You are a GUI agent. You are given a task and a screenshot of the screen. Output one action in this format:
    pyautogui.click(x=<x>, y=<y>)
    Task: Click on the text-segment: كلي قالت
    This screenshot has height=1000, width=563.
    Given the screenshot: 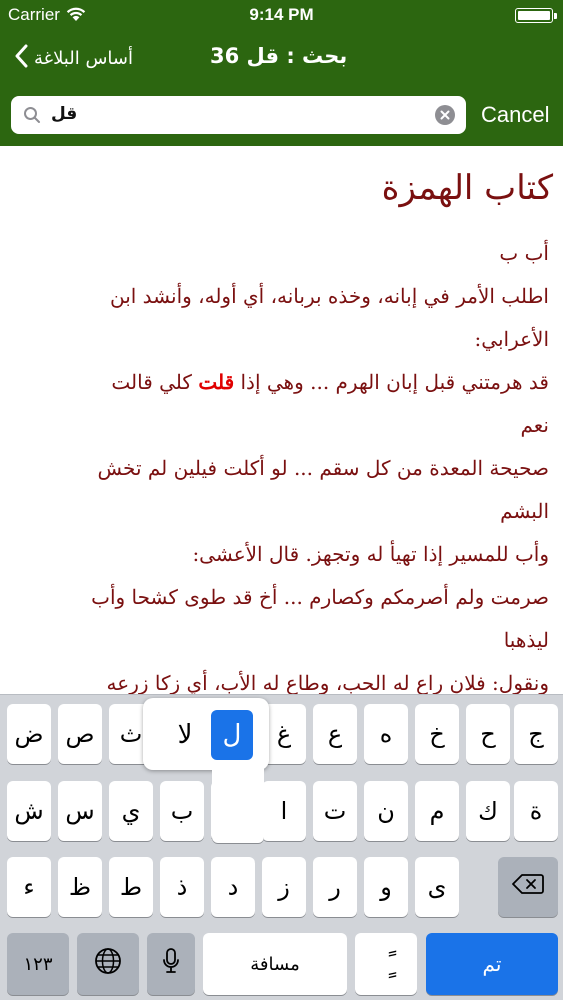 What is the action you would take?
    pyautogui.click(x=155, y=382)
    